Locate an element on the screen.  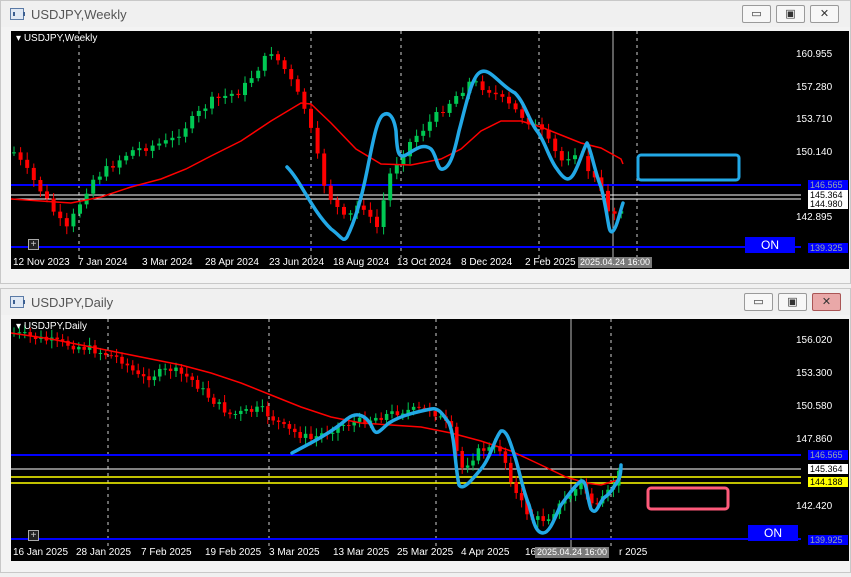
date-tick: 12 Nov 2023 is located at coordinates (41, 262).